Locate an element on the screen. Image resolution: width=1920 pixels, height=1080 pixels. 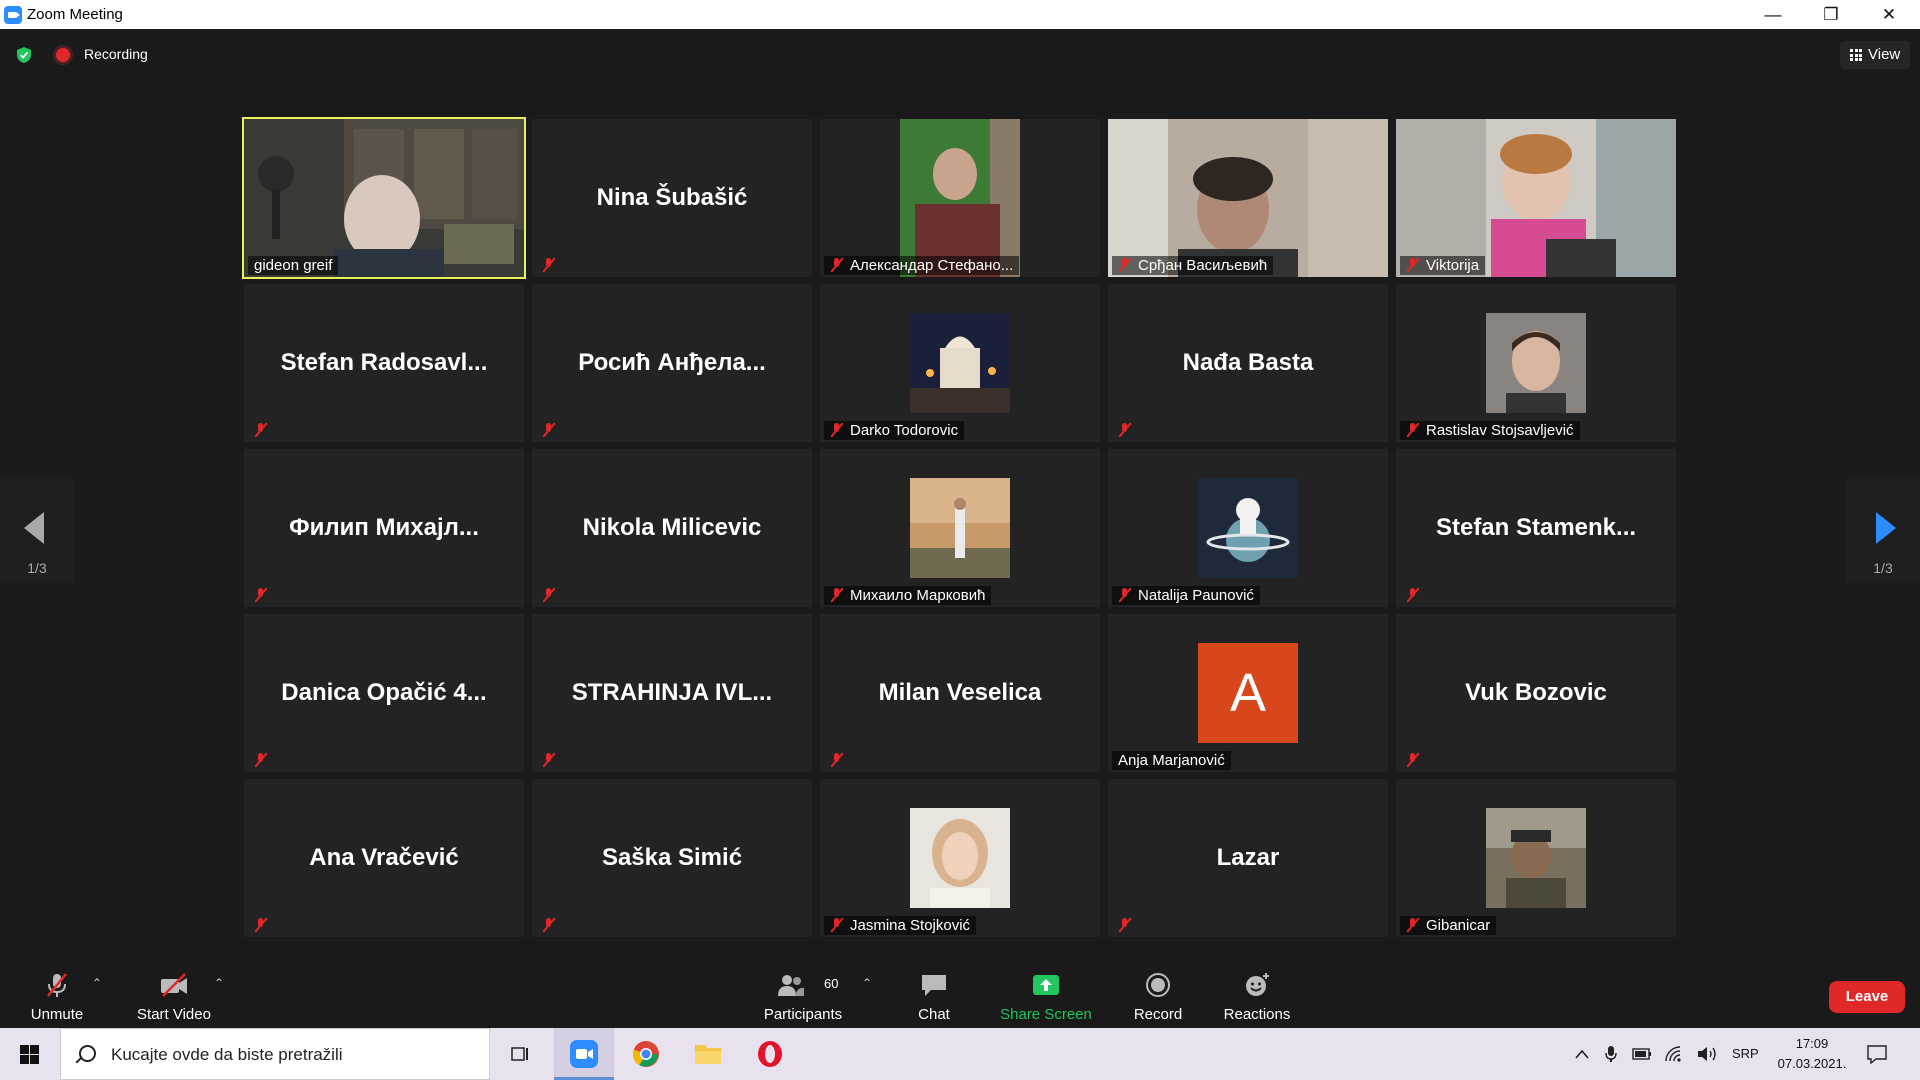
participant-tile: Lazar is located at coordinates (1248, 858).